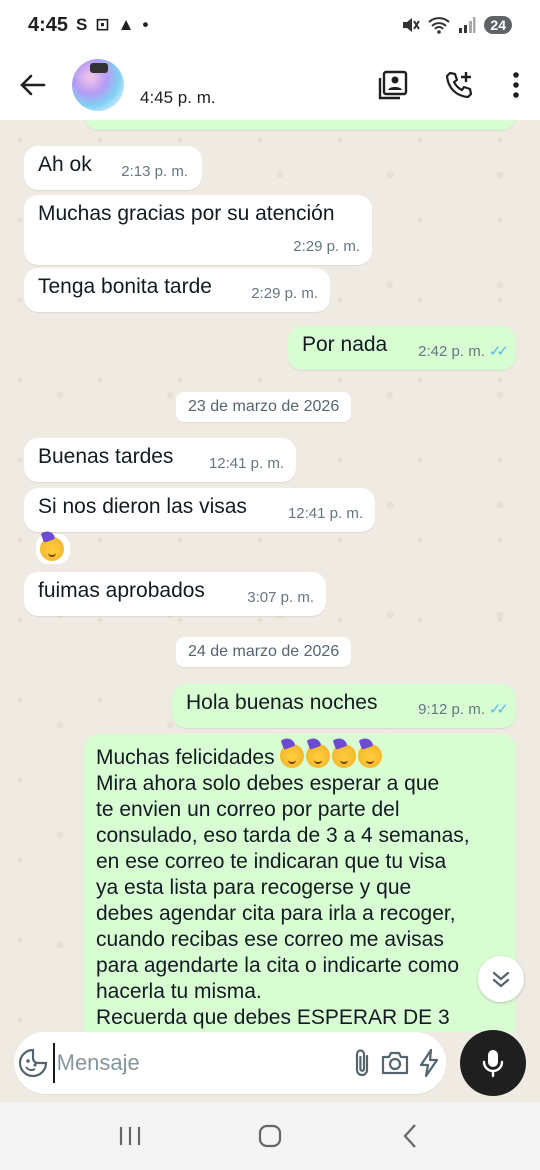 The width and height of the screenshot is (540, 1170). I want to click on contact-avatar, so click(98, 85).